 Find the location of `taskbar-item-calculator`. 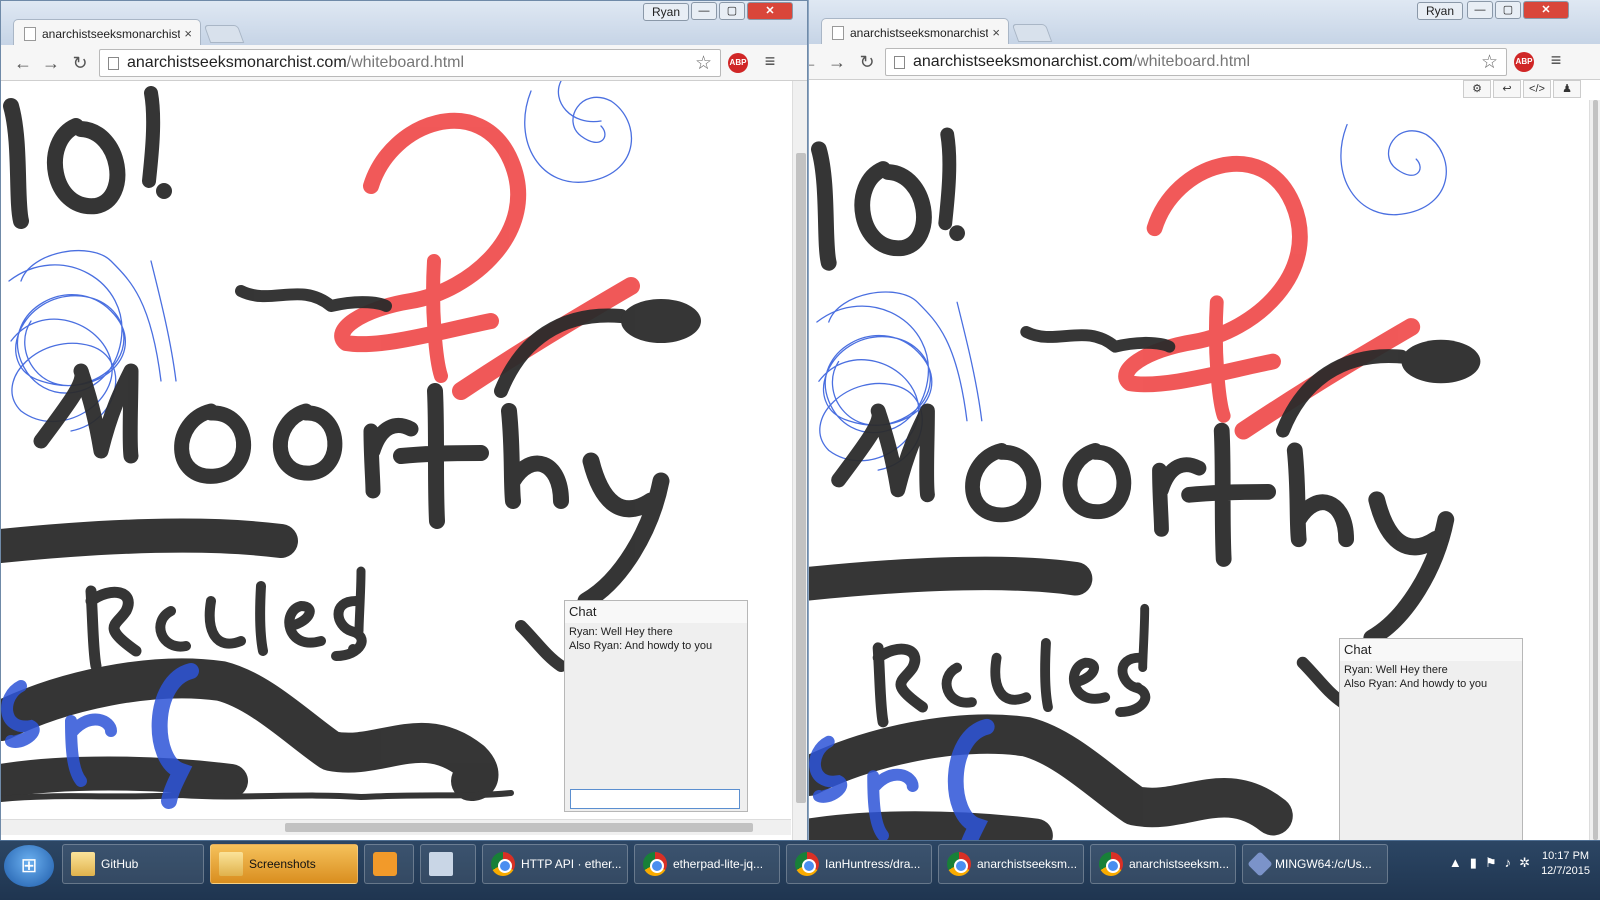

taskbar-item-calculator is located at coordinates (448, 864).